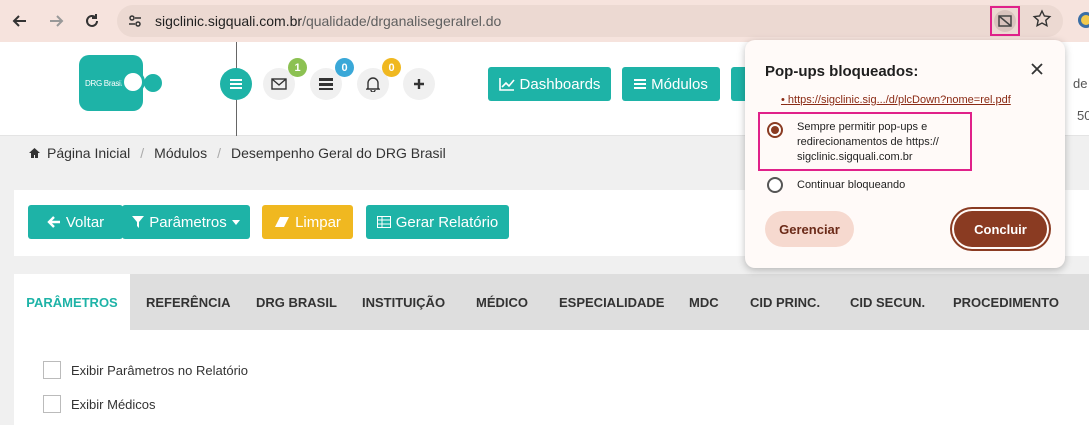 The image size is (1089, 425). What do you see at coordinates (344, 67) in the screenshot?
I see `tasks-badge: 0` at bounding box center [344, 67].